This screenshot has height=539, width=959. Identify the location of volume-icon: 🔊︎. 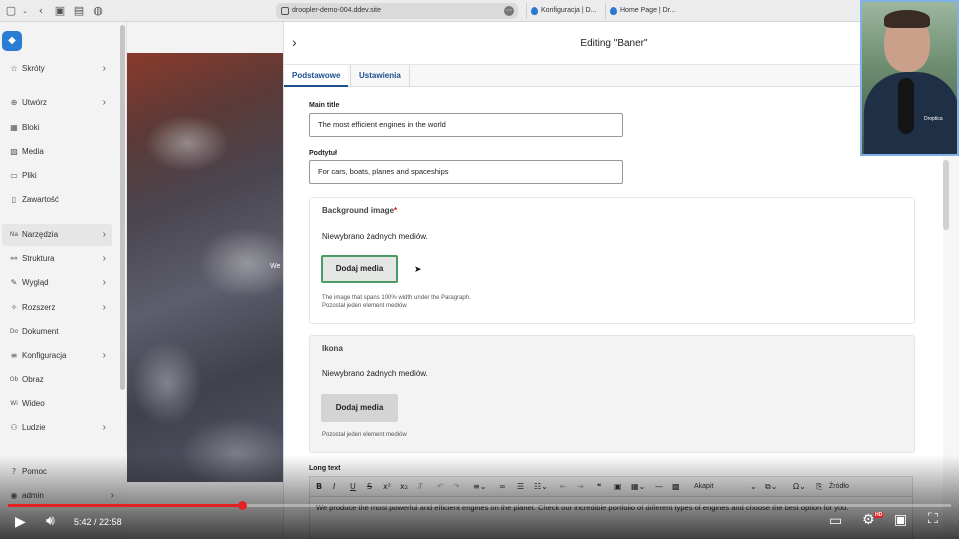
(50, 521).